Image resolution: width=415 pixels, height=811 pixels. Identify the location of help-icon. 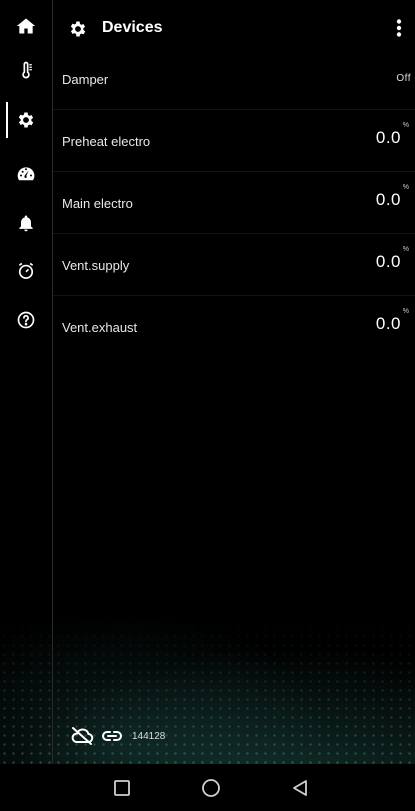
(26, 320).